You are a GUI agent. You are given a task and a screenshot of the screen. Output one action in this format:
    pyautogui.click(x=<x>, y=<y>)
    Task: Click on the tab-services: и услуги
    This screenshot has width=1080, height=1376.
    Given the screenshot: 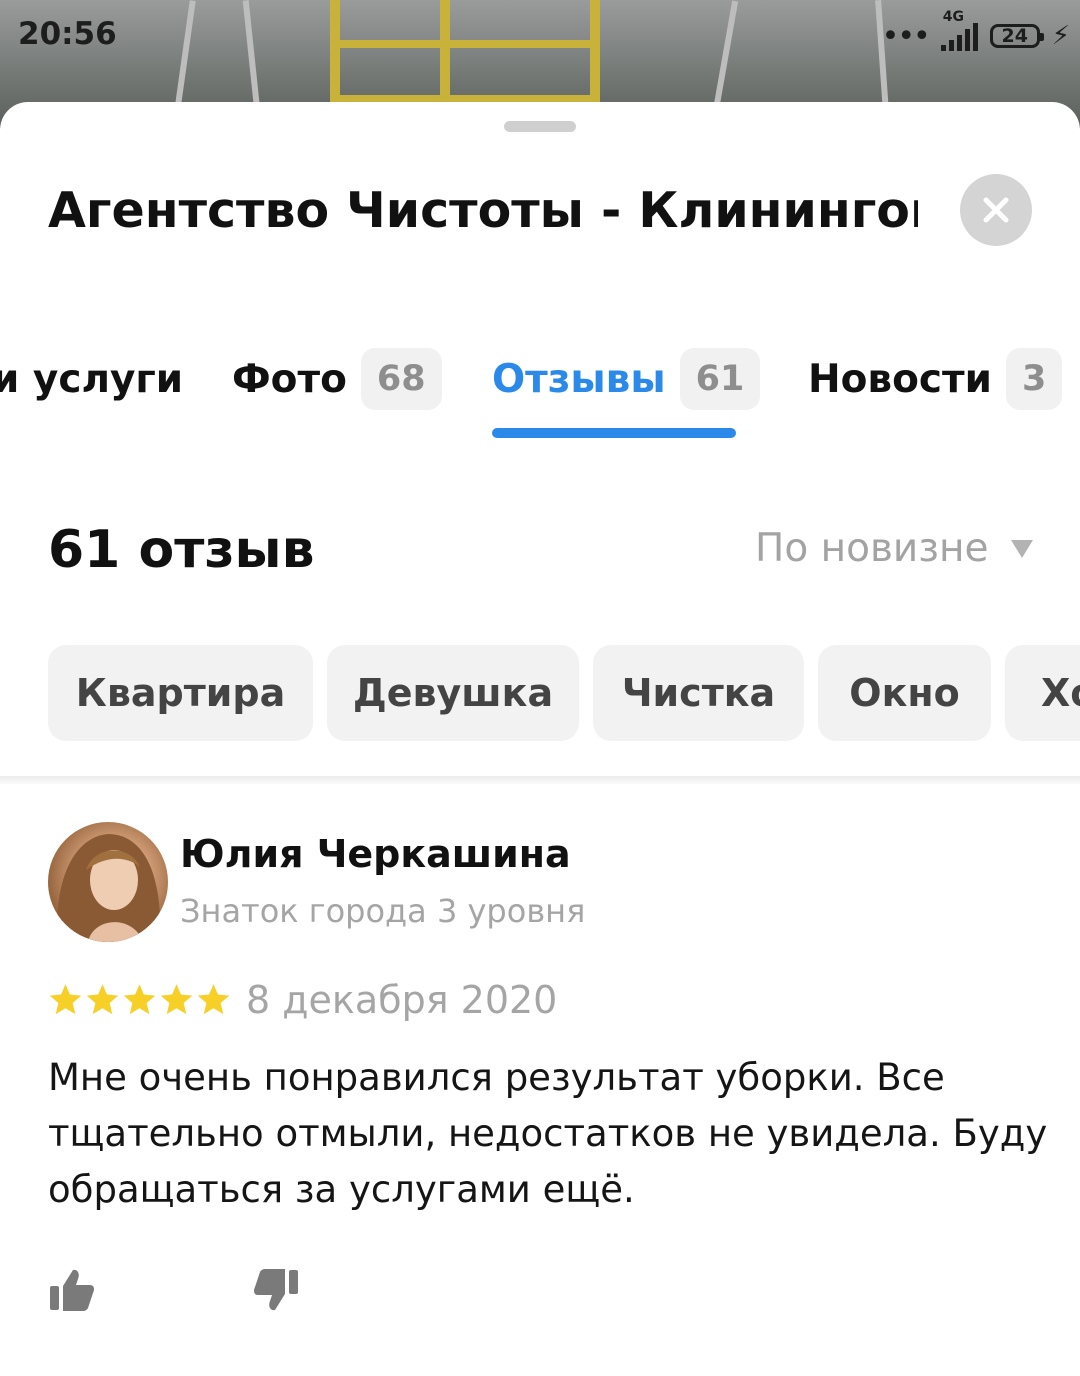 What is the action you would take?
    pyautogui.click(x=91, y=379)
    